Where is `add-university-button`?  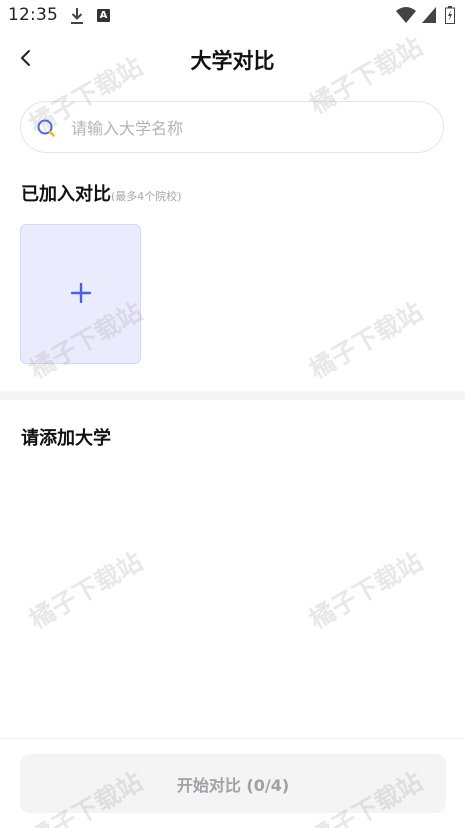 add-university-button is located at coordinates (80, 294).